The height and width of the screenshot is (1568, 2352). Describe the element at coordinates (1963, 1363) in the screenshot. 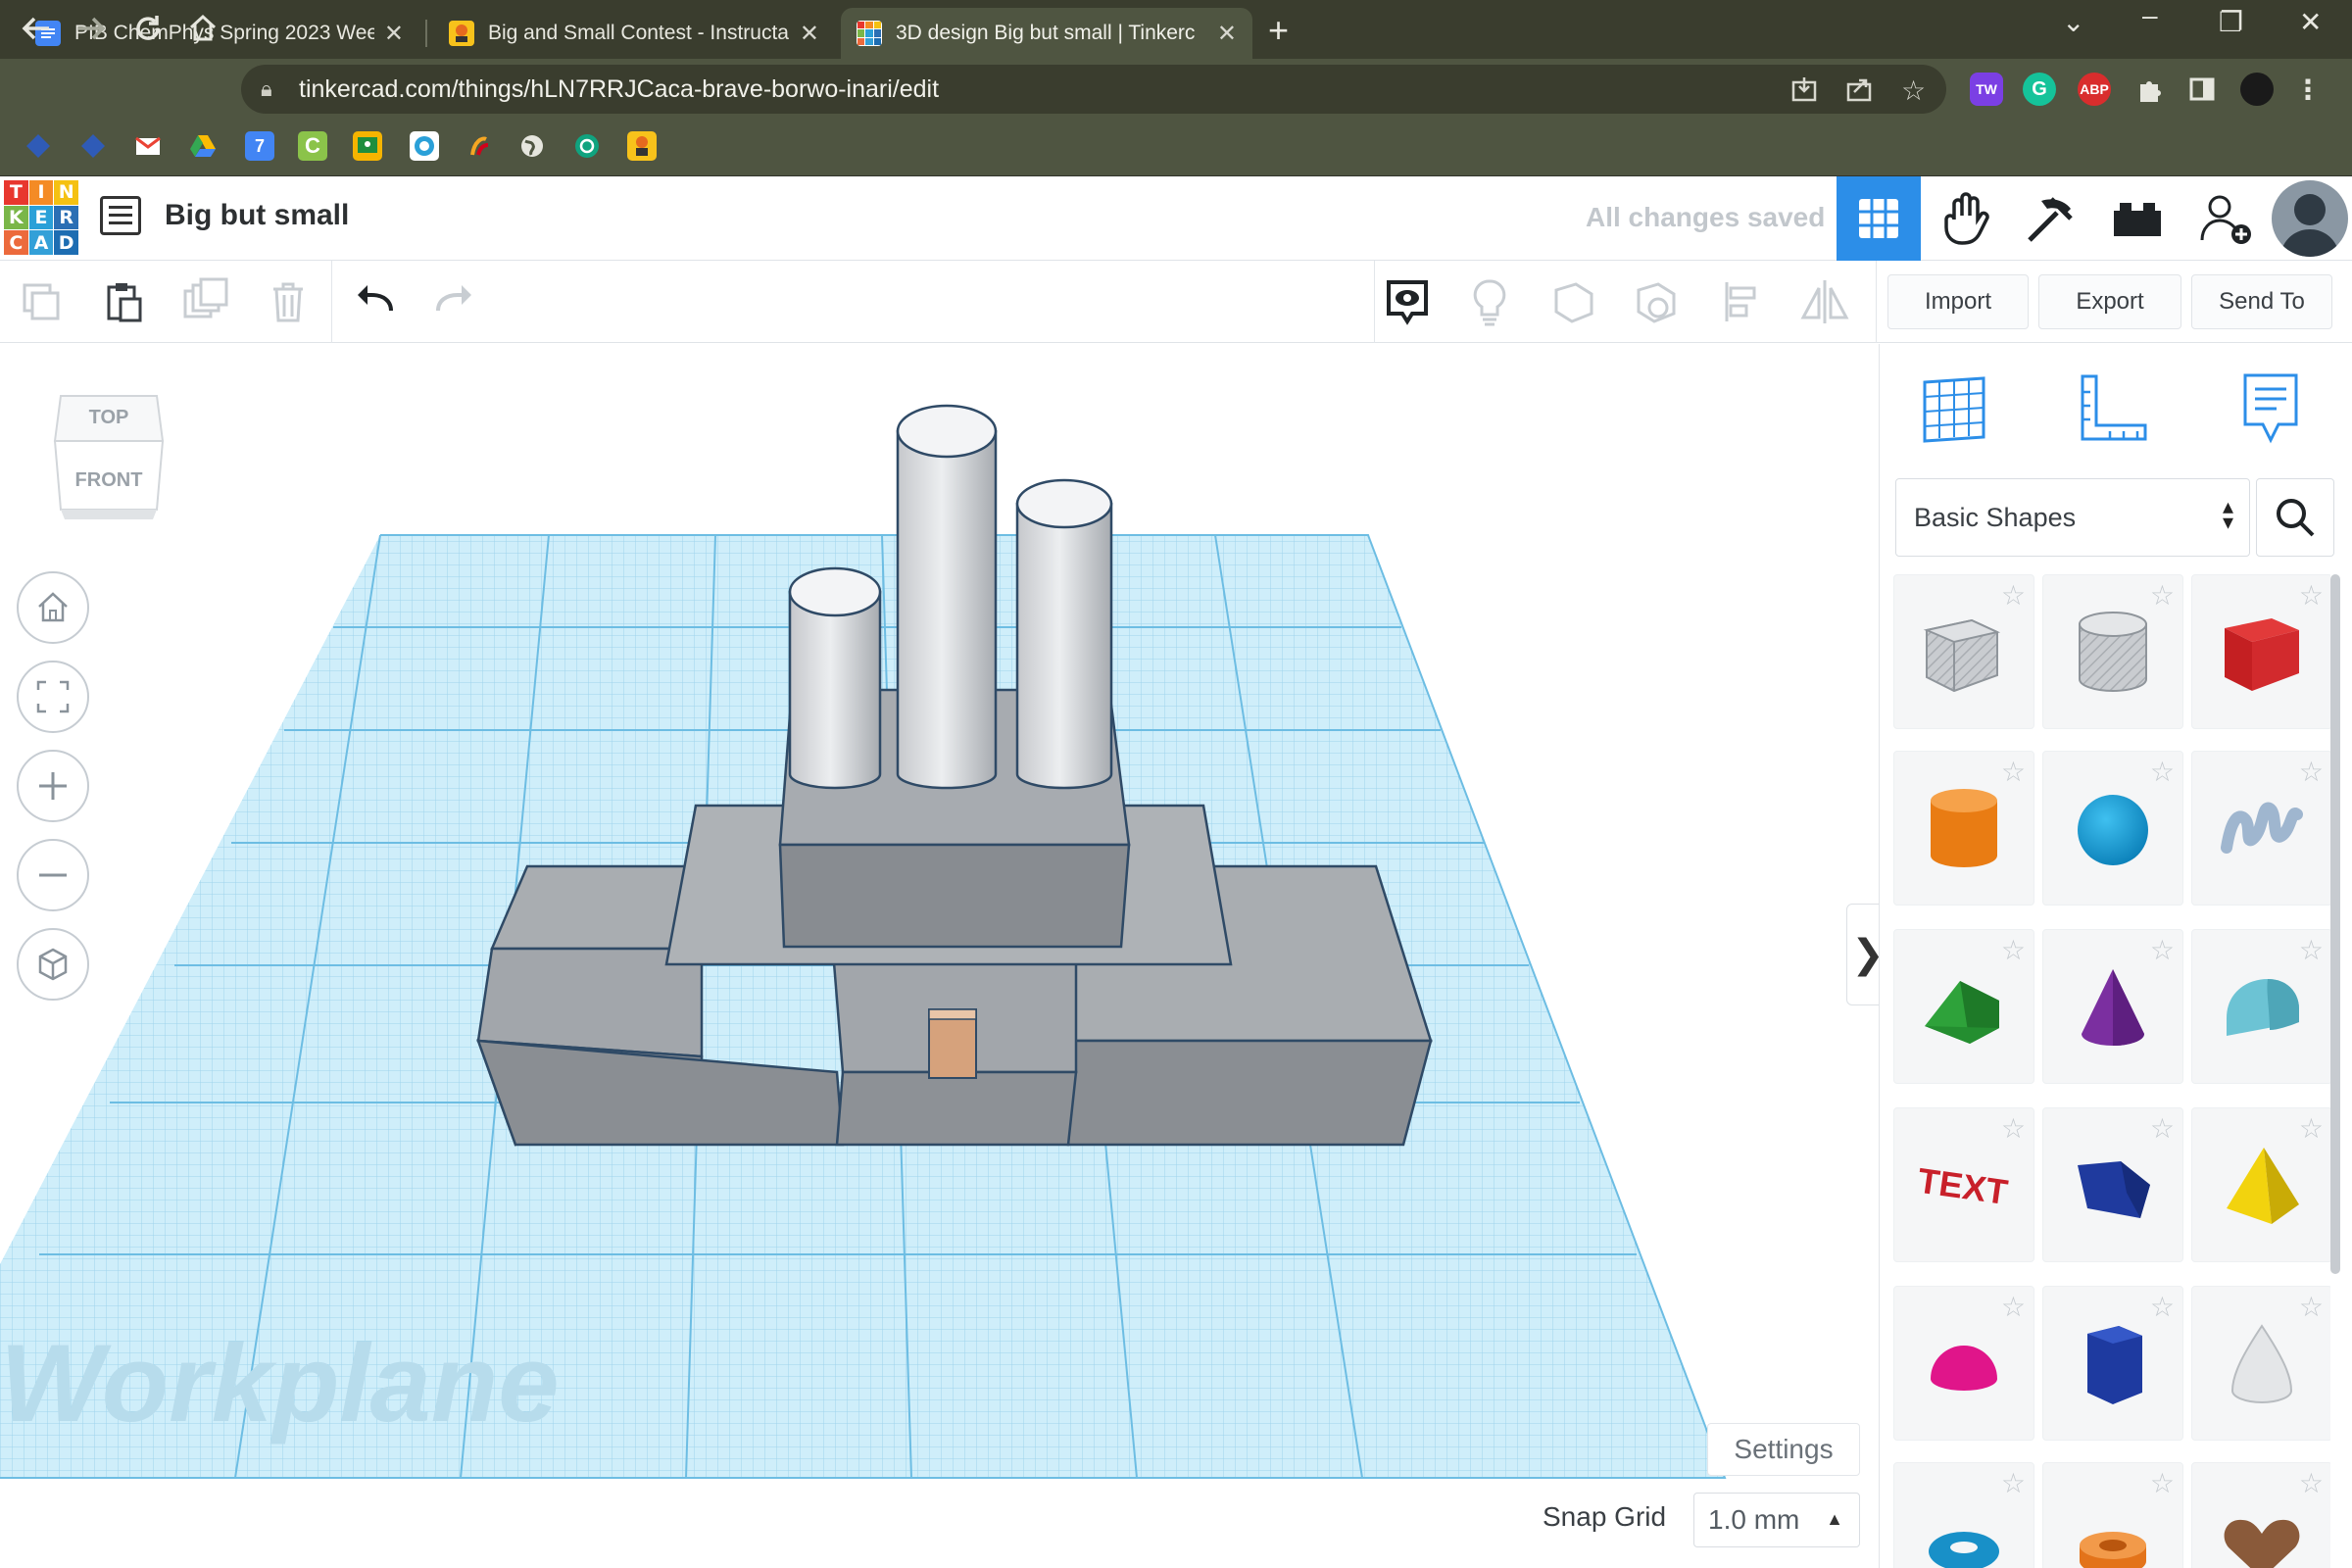

I see `shape-half-sphere: ☆` at that location.